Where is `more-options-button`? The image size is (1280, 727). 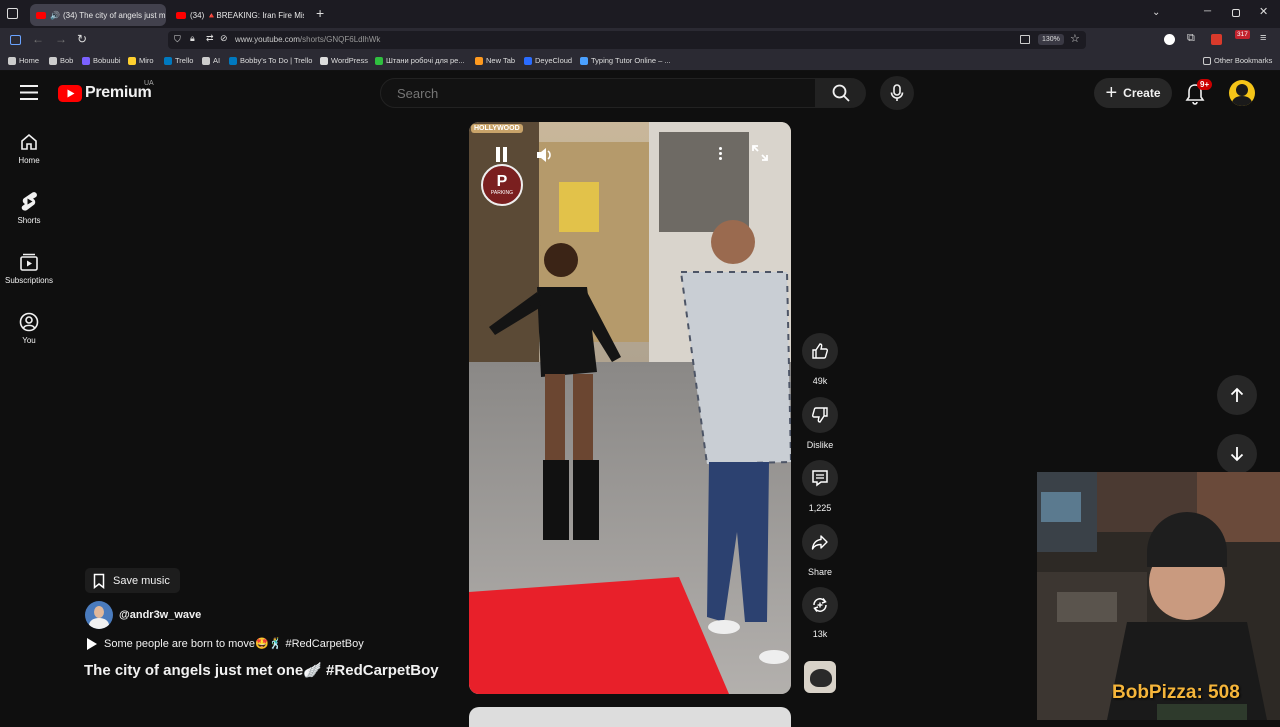
more-options-button is located at coordinates (720, 153).